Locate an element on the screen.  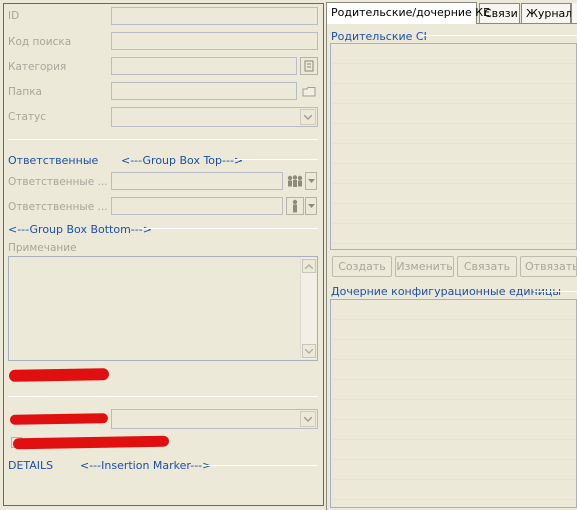
person-picker-button is located at coordinates (295, 206).